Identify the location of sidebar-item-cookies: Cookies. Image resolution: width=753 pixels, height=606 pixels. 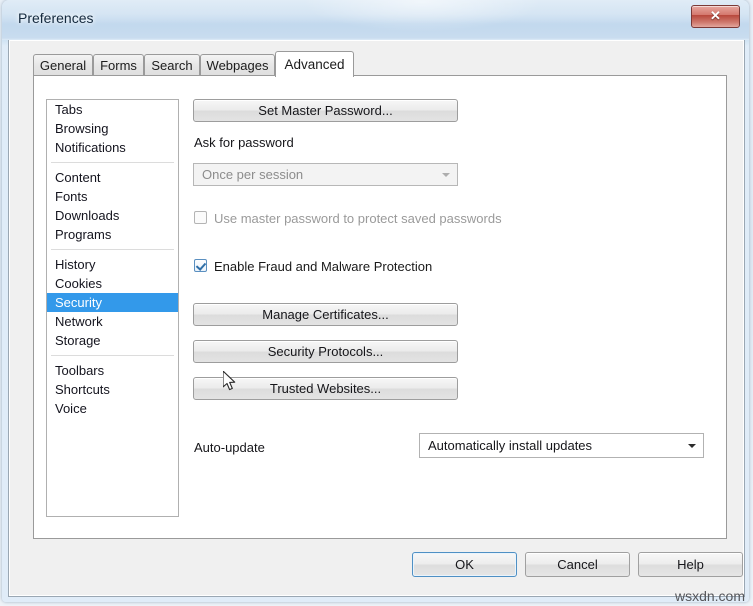
(112, 283).